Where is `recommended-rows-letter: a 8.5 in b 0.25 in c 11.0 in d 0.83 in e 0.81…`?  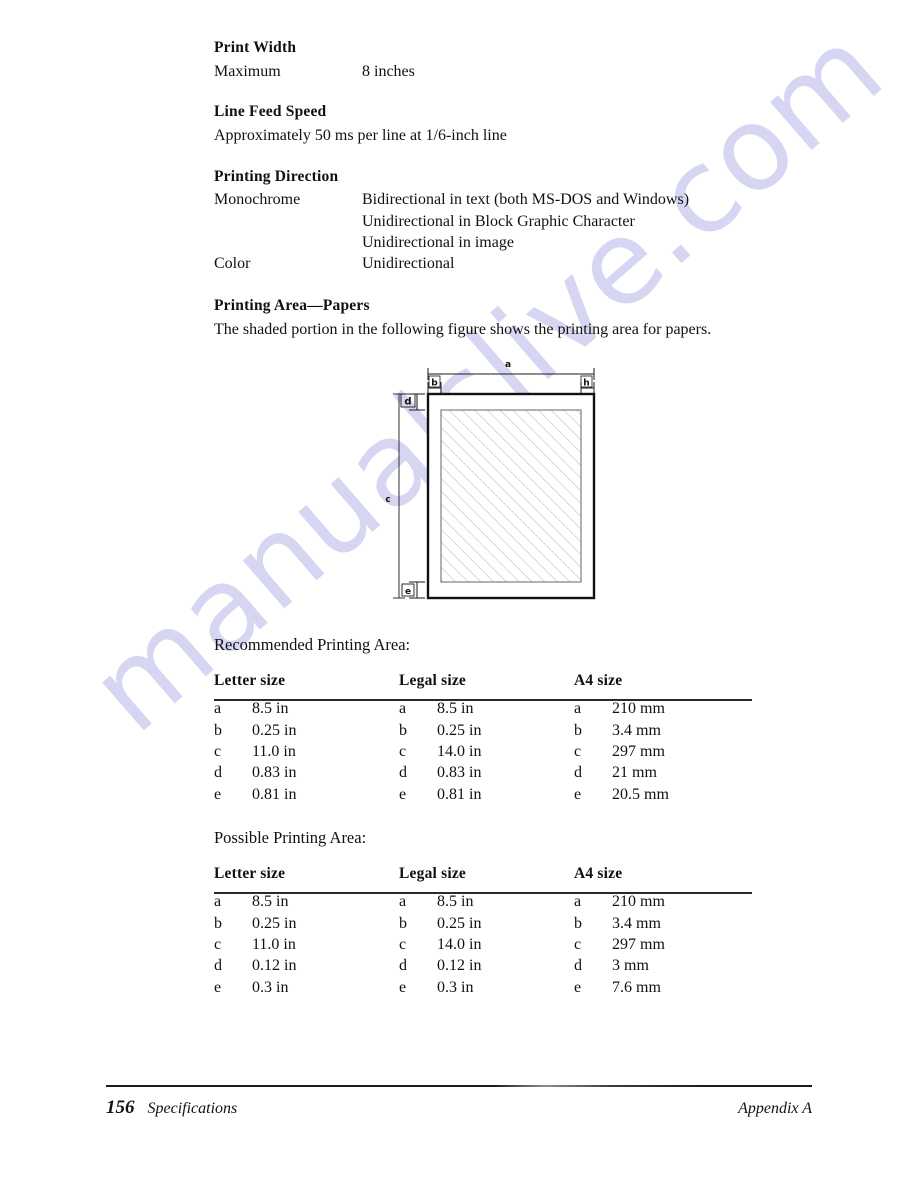 recommended-rows-letter: a 8.5 in b 0.25 in c 11.0 in d 0.83 in e 0.81… is located at coordinates (306, 748).